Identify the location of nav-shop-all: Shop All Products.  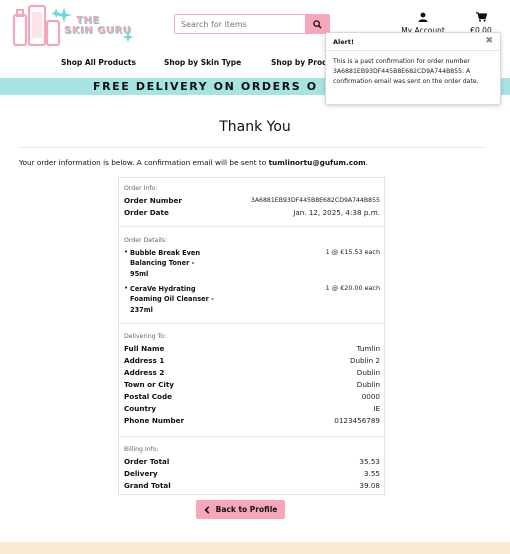
(98, 62).